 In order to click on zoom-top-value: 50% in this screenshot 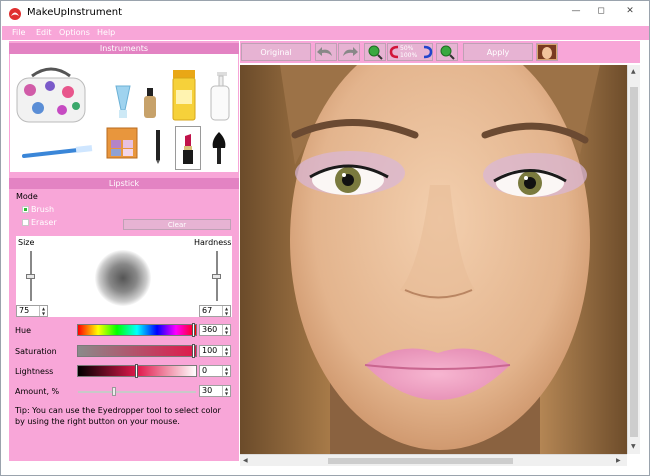, I will do `click(407, 48)`.